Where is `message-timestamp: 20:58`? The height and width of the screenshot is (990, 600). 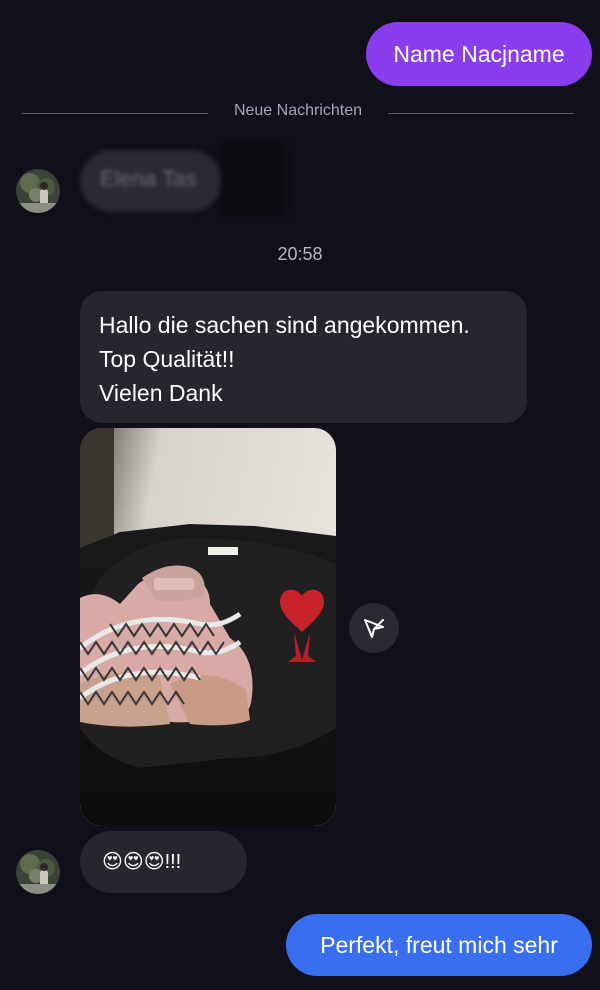 message-timestamp: 20:58 is located at coordinates (300, 254).